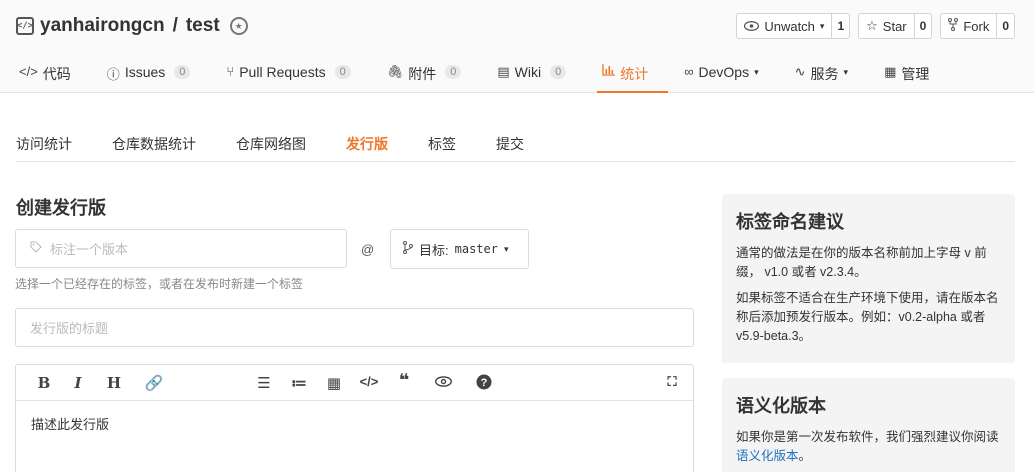 This screenshot has width=1034, height=472. Describe the element at coordinates (872, 25) in the screenshot. I see `star-icon: ☆` at that location.